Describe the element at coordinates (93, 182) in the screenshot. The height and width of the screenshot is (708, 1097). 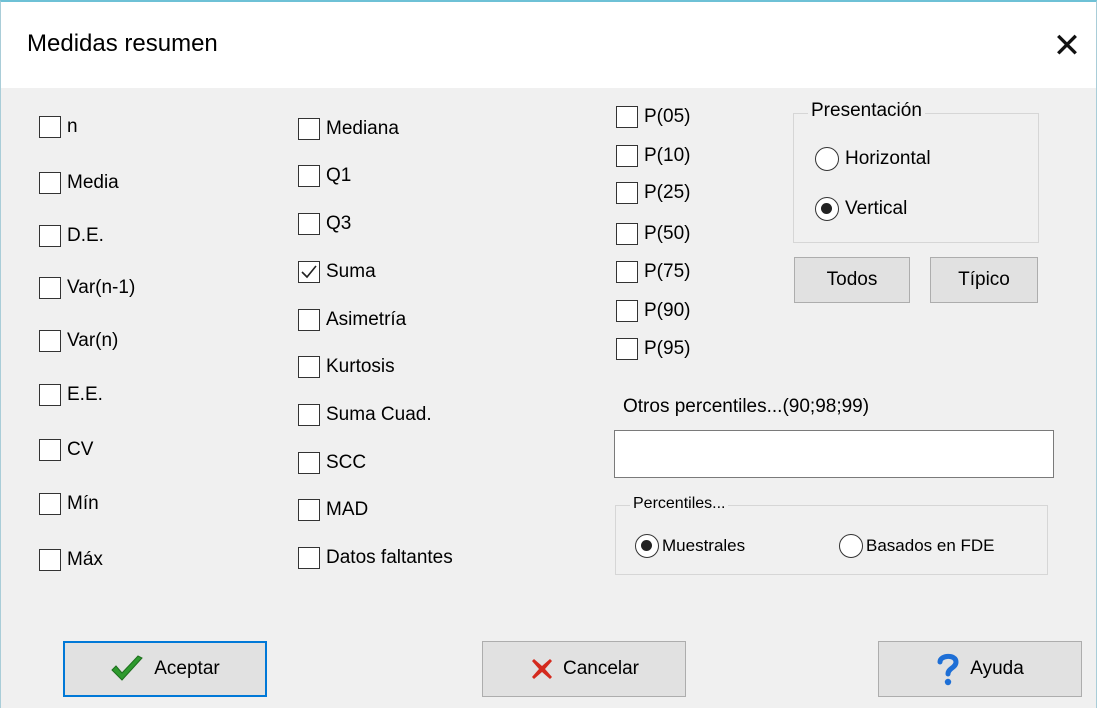
I see `checkbox-label: Media` at that location.